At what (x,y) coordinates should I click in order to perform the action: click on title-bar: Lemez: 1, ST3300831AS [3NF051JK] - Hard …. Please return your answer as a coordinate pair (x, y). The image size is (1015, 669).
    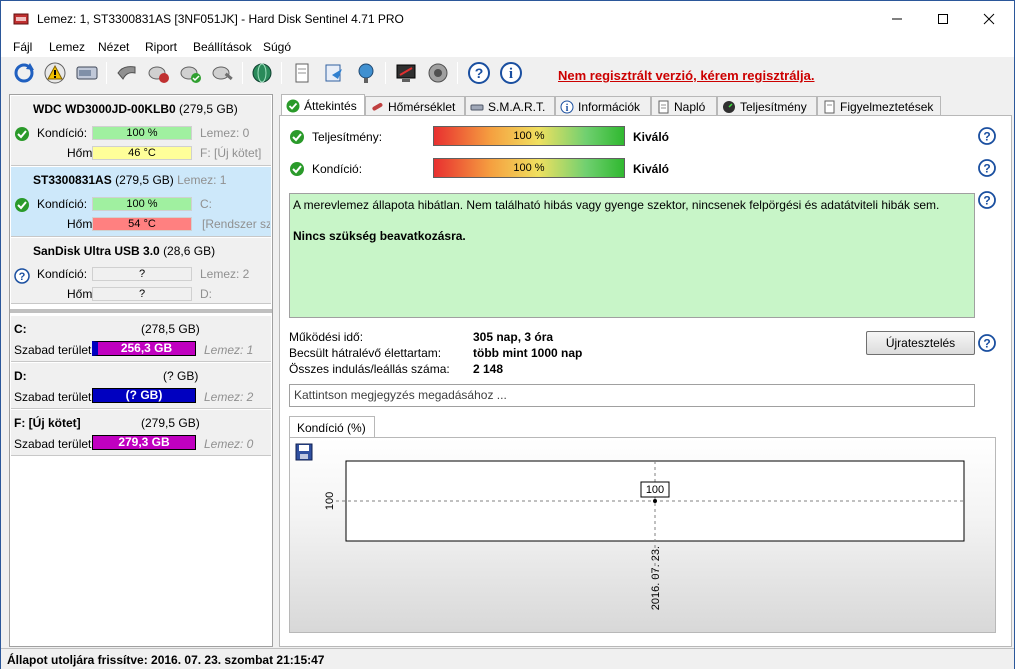
    Looking at the image, I should click on (507, 19).